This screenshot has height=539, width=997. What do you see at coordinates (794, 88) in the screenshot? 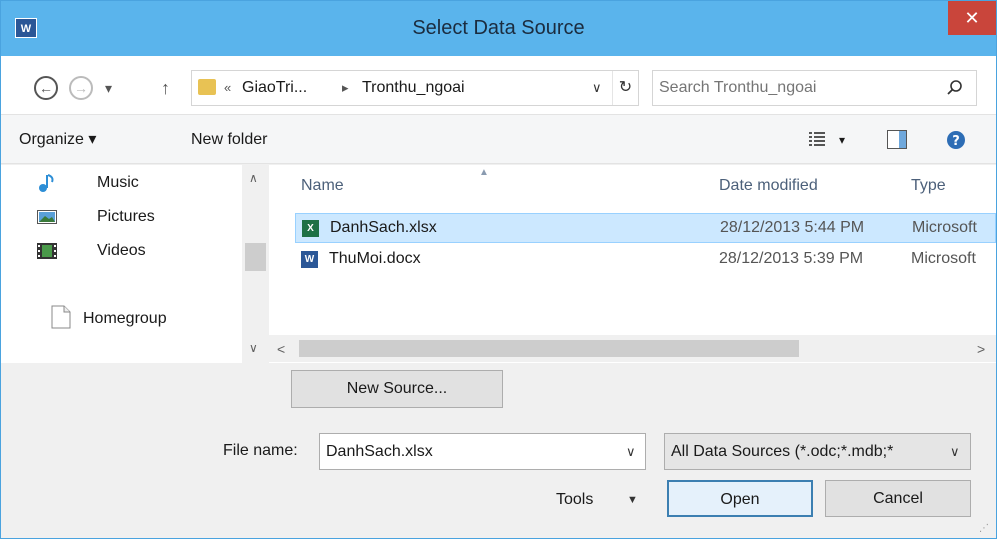
I see `search-input` at bounding box center [794, 88].